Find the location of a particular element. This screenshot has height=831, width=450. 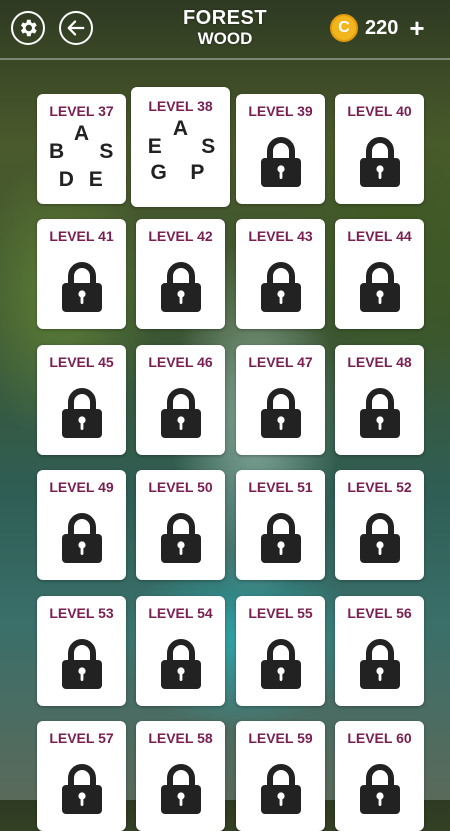

level-label: LEVEL 59 is located at coordinates (280, 738).